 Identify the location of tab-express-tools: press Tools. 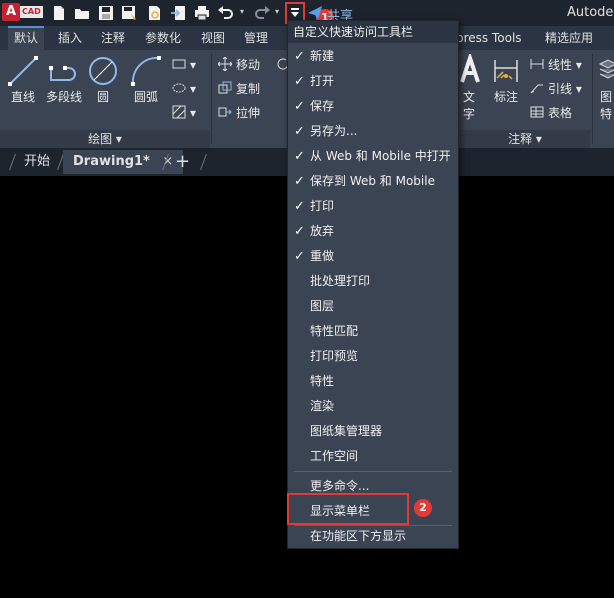
(489, 38).